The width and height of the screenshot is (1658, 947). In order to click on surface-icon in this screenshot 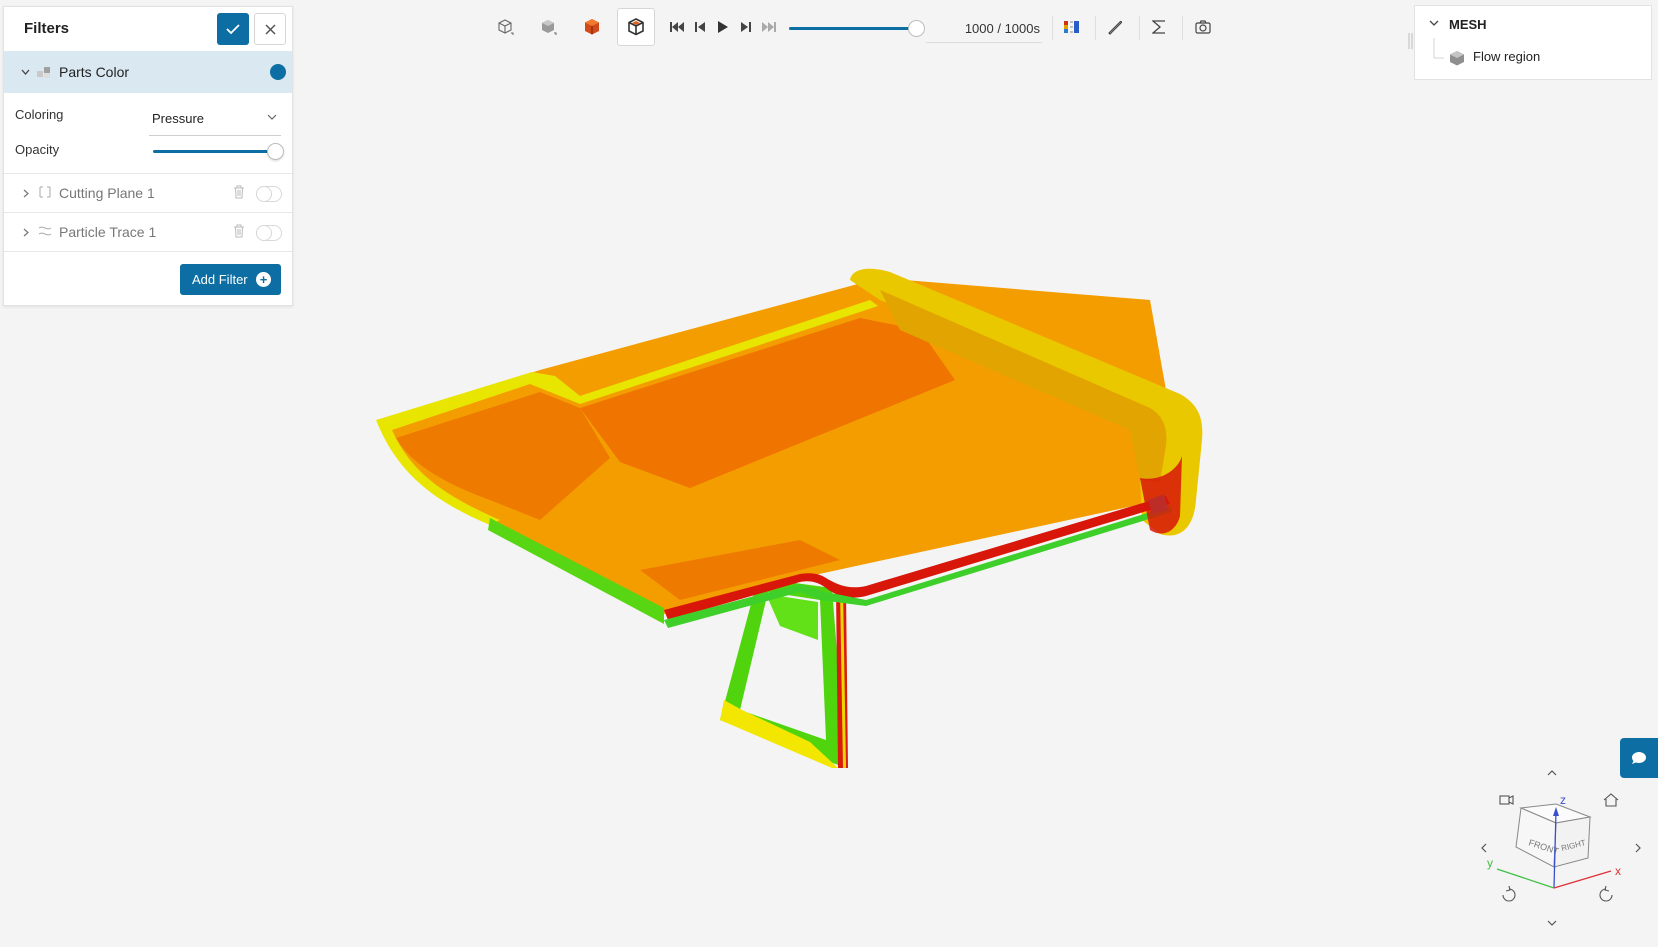, I will do `click(592, 27)`.